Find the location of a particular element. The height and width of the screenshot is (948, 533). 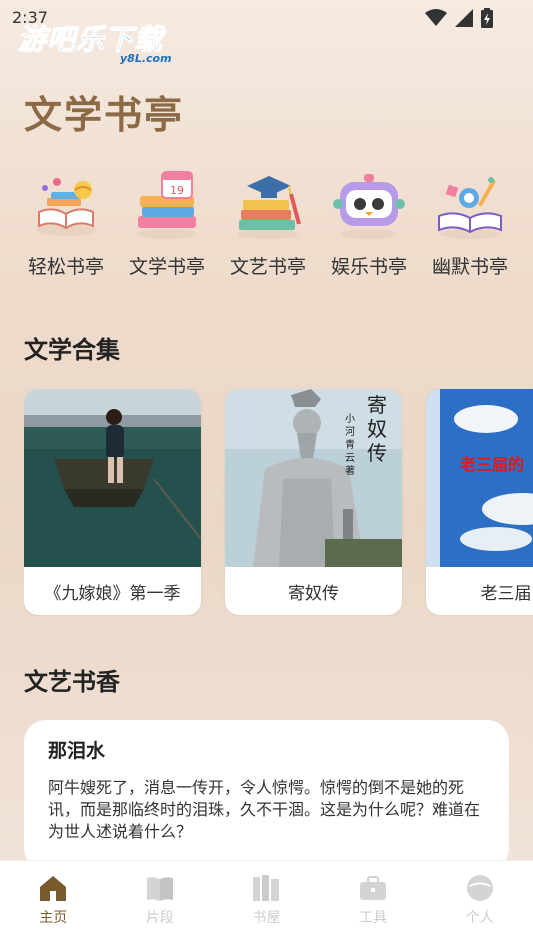

home-icon is located at coordinates (53, 888).